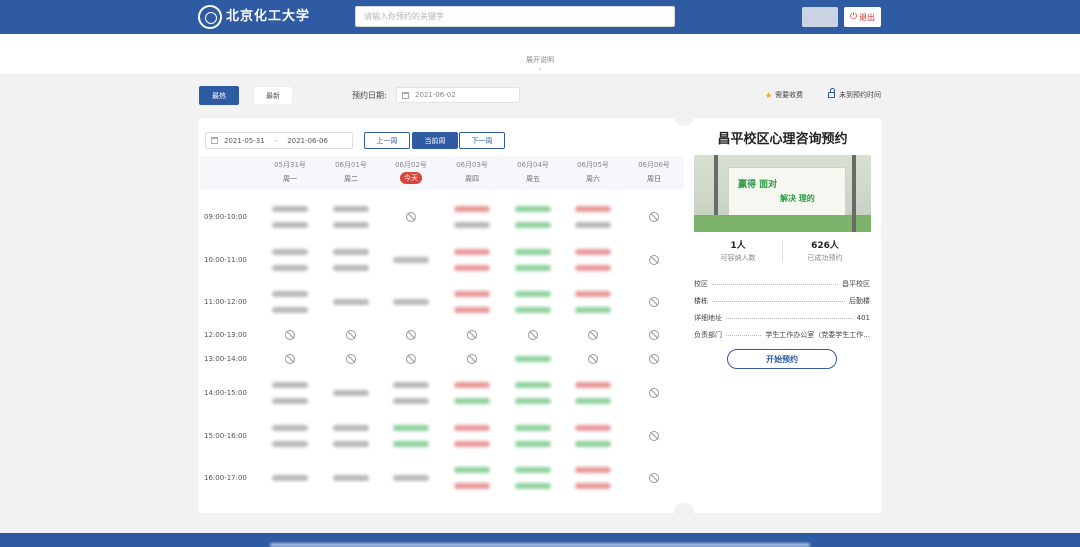 The image size is (1080, 547). I want to click on logout-button: ⏻ 退出, so click(862, 17).